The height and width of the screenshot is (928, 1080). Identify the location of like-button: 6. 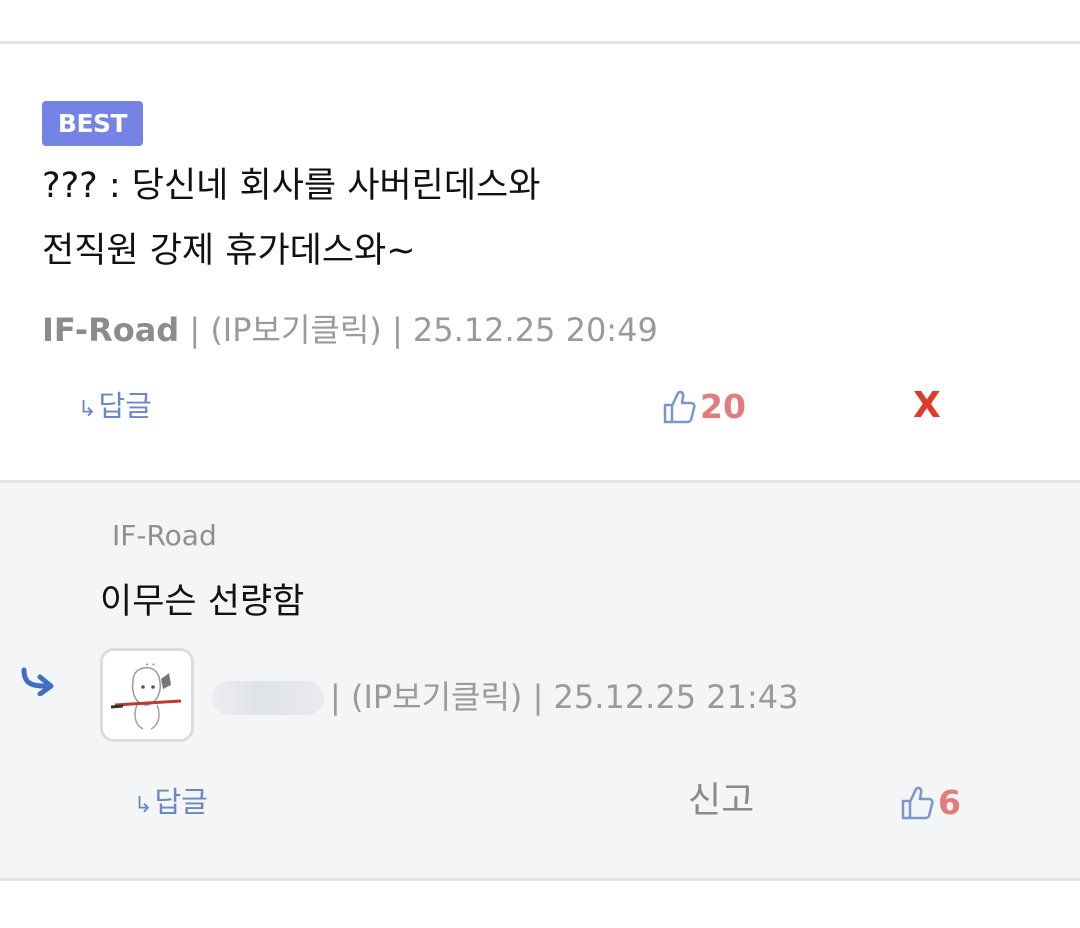
(930, 802).